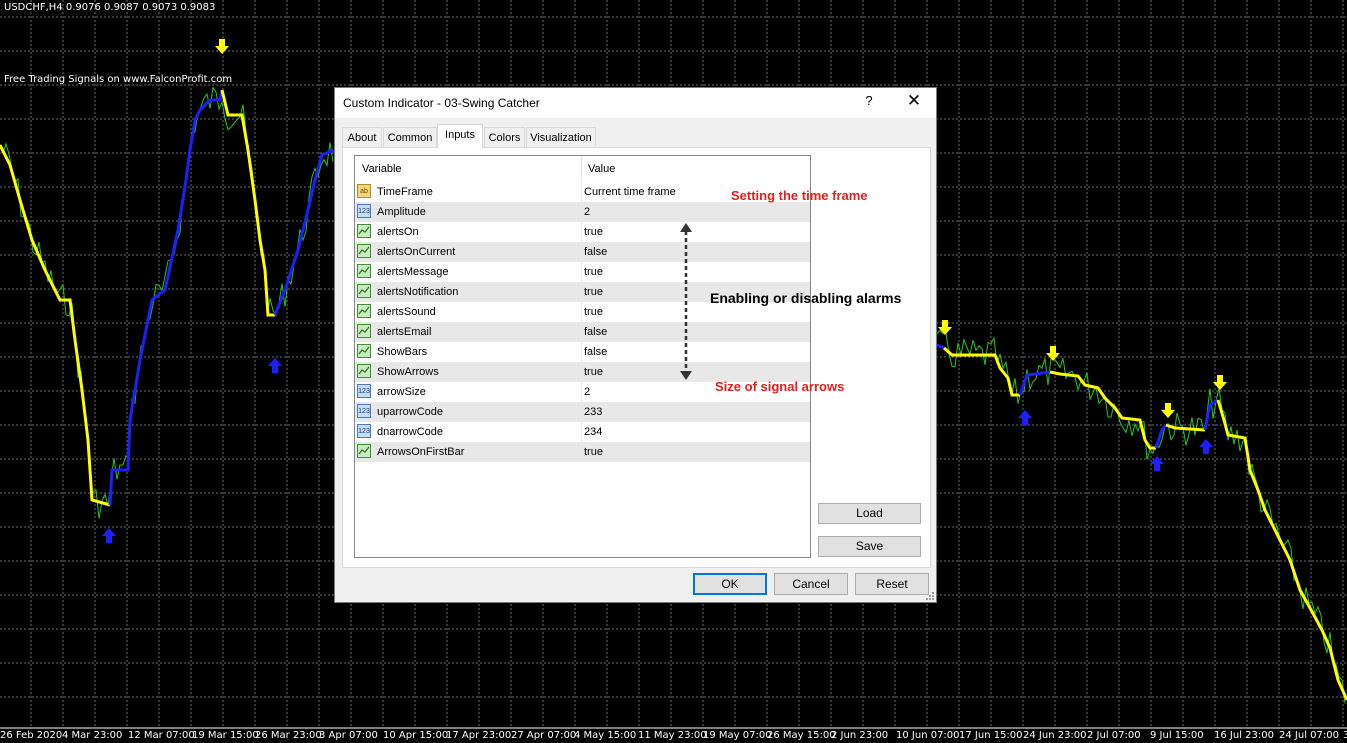 The image size is (1347, 743). Describe the element at coordinates (869, 546) in the screenshot. I see `save-button: Save` at that location.